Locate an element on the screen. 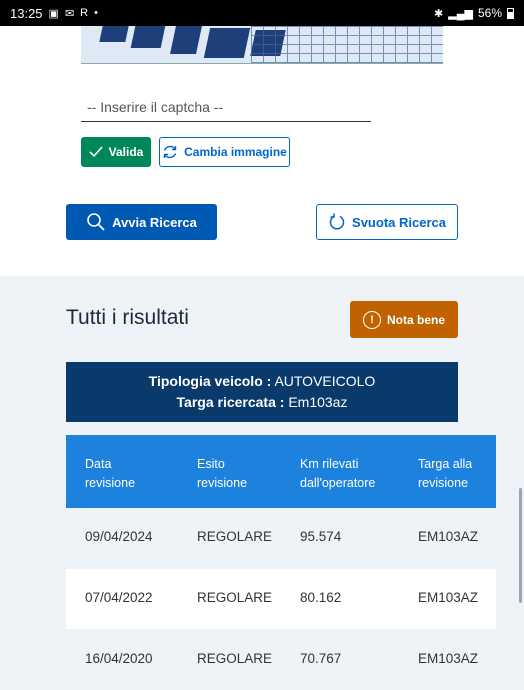  check-icon is located at coordinates (96, 152).